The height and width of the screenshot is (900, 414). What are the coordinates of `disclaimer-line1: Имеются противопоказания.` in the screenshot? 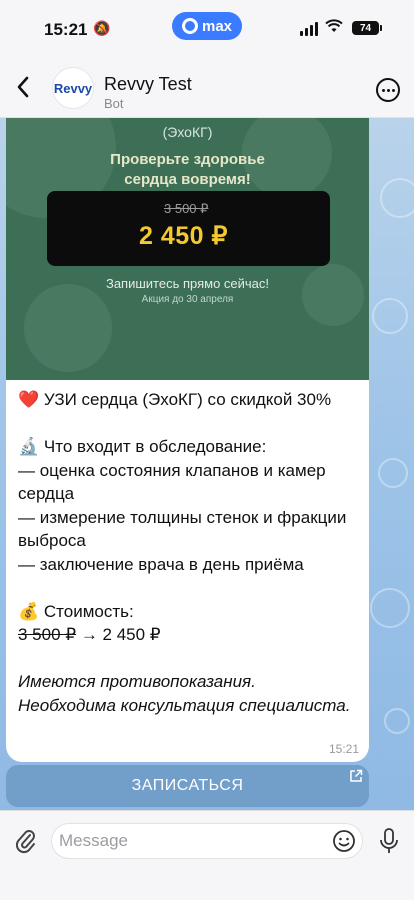 It's located at (137, 681).